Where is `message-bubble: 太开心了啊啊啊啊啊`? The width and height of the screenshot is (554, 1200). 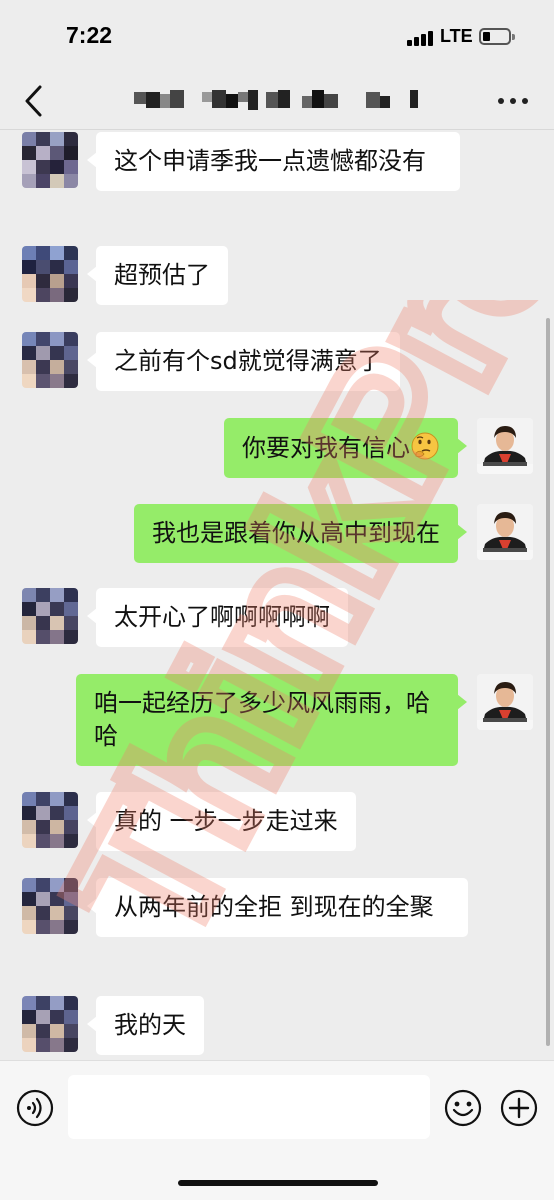 message-bubble: 太开心了啊啊啊啊啊 is located at coordinates (217, 617).